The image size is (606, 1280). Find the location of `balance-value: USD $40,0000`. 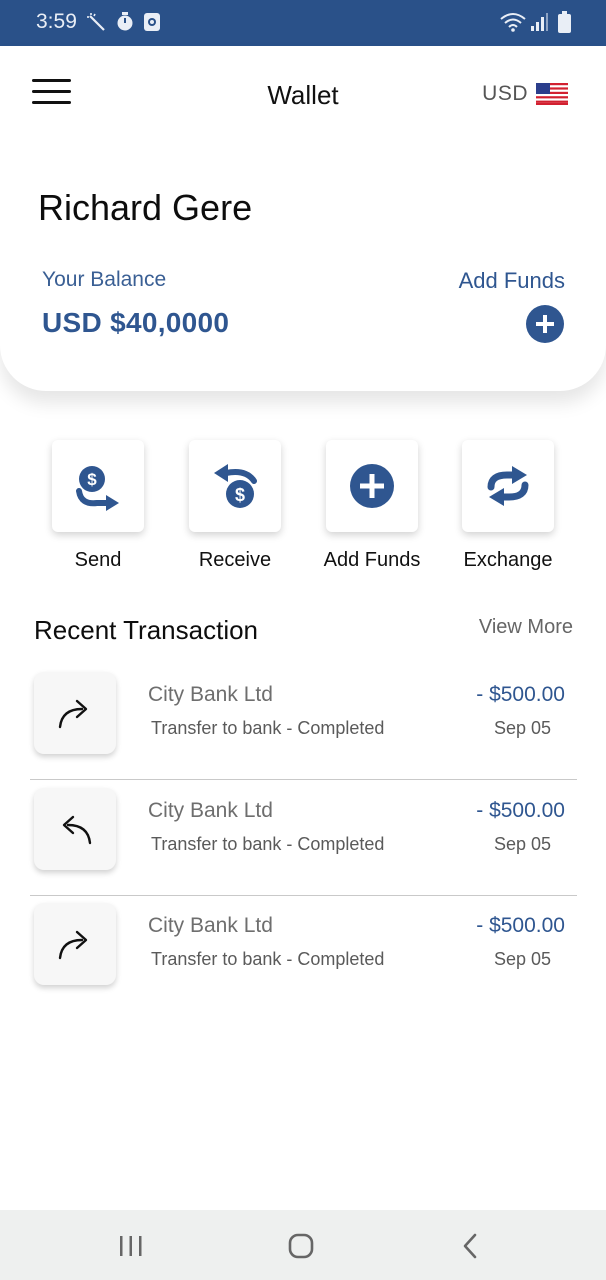

balance-value: USD $40,0000 is located at coordinates (136, 322).